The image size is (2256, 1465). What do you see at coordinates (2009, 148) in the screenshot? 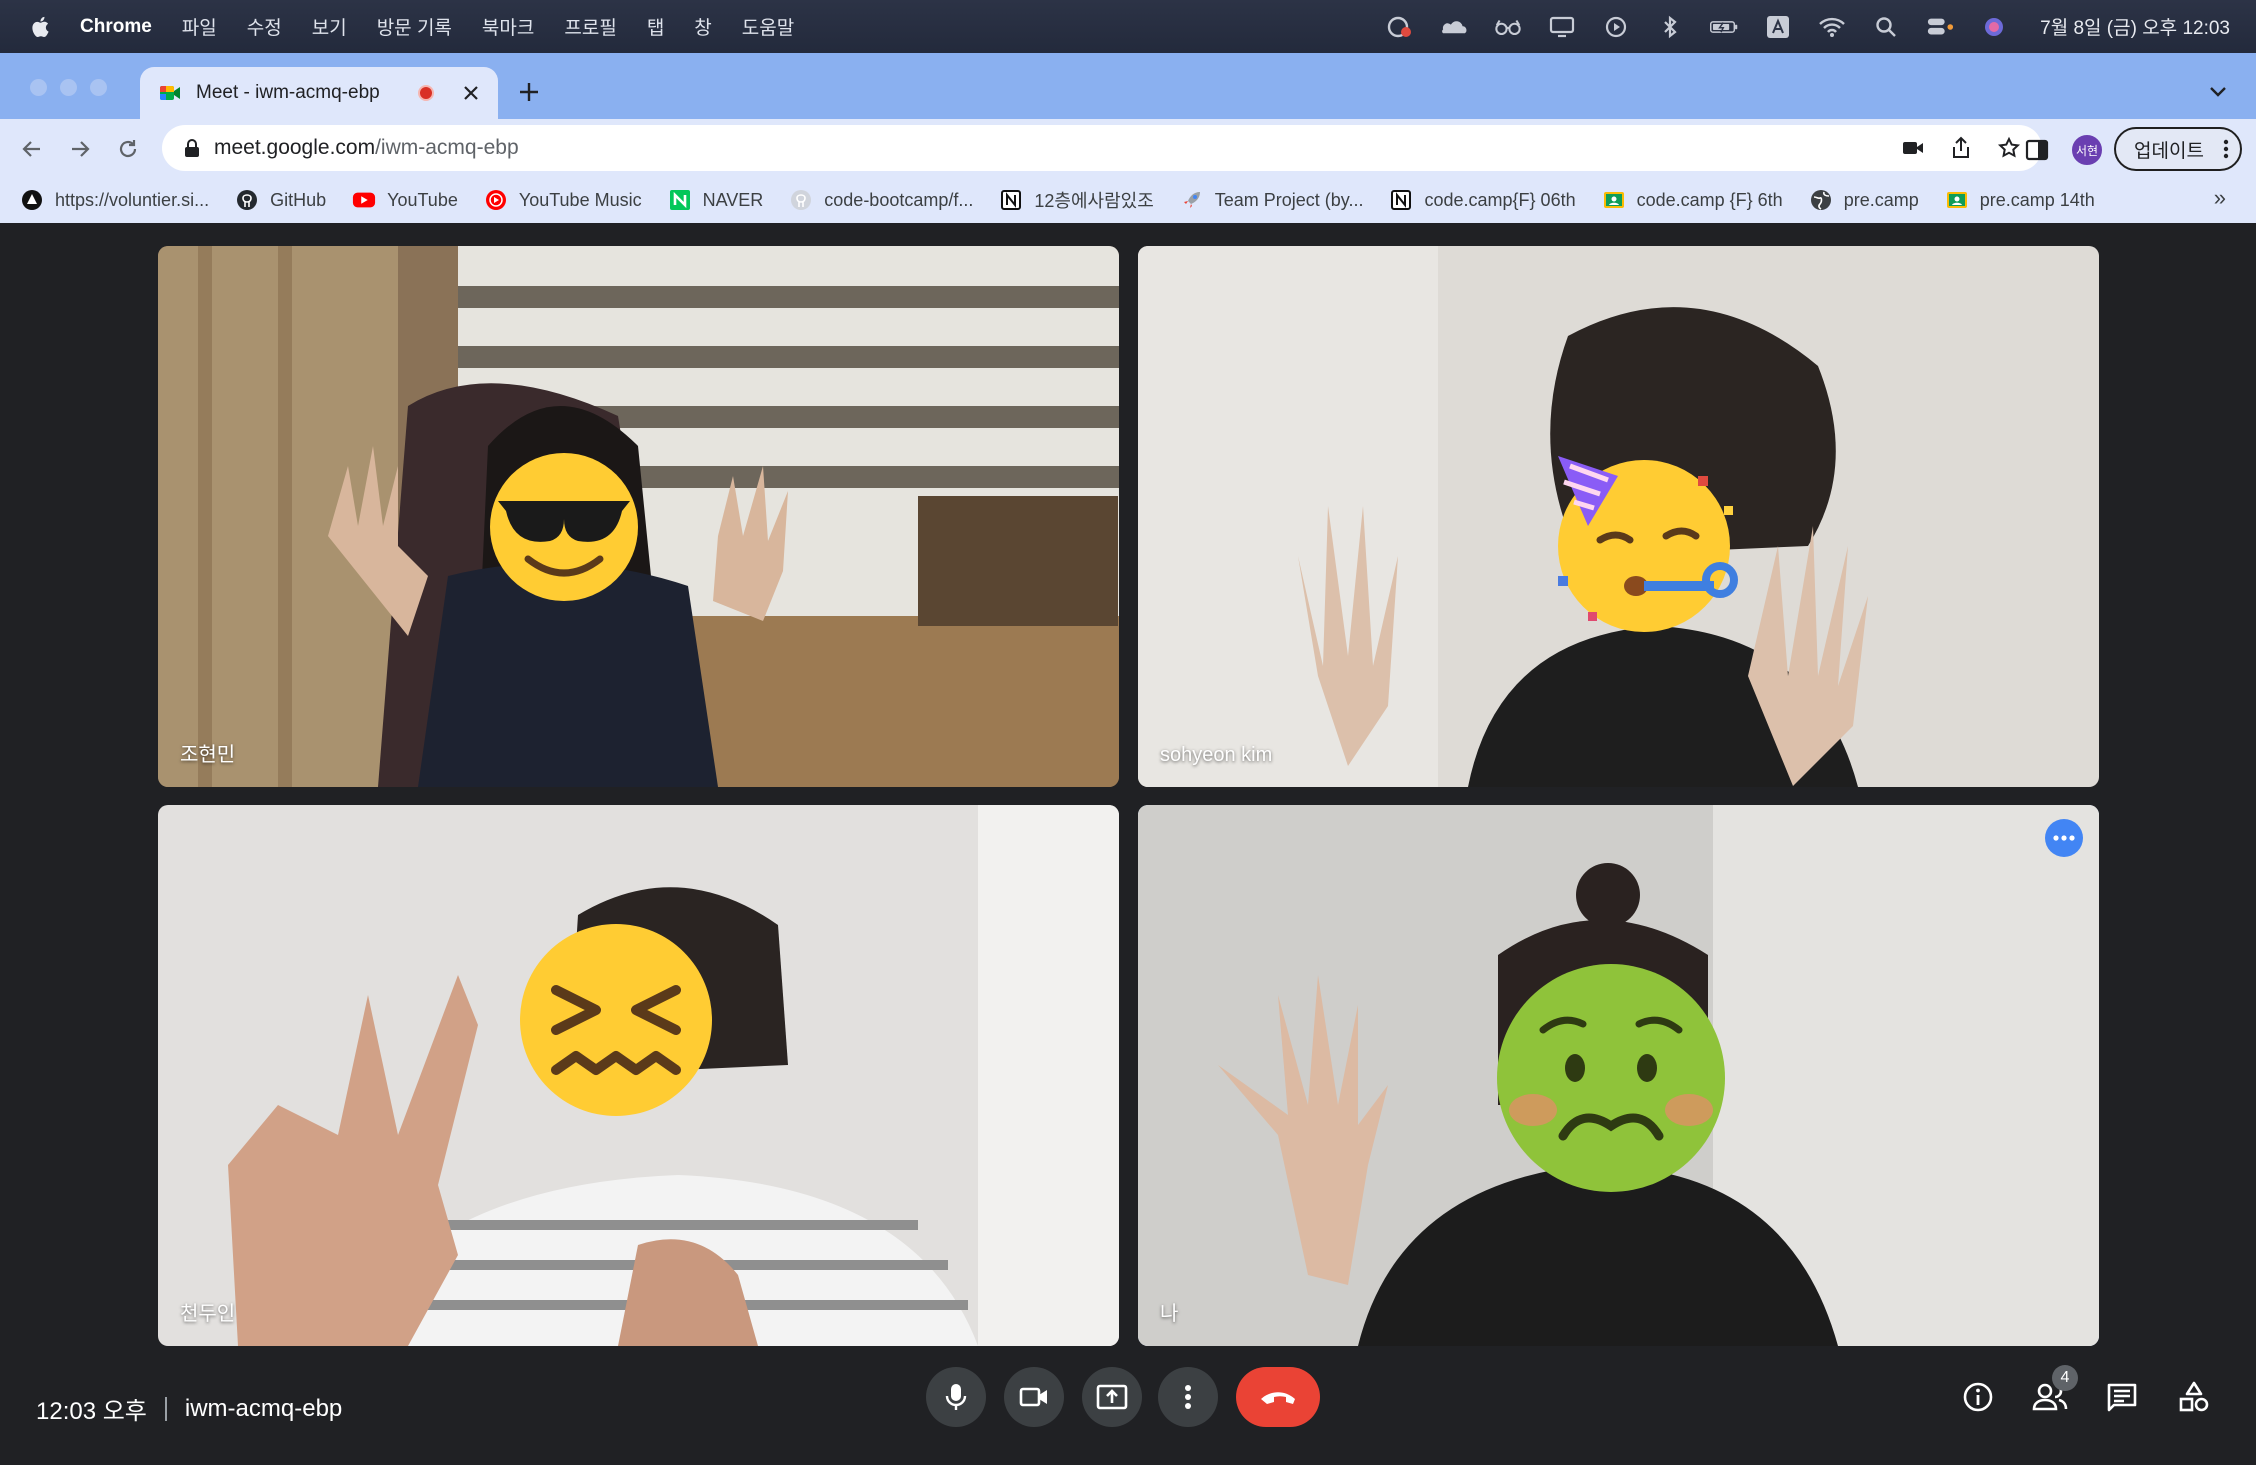
I see `bookmark-star-icon` at bounding box center [2009, 148].